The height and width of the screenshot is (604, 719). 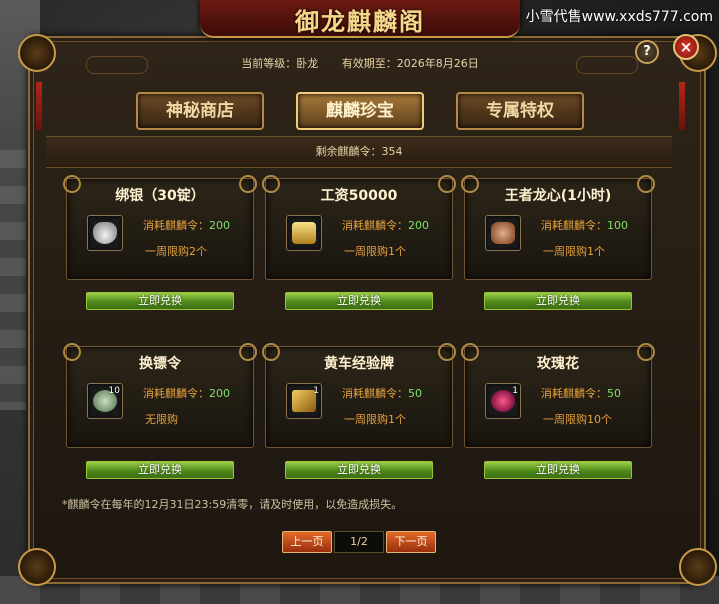 What do you see at coordinates (503, 233) in the screenshot?
I see `dragon-heart-icon` at bounding box center [503, 233].